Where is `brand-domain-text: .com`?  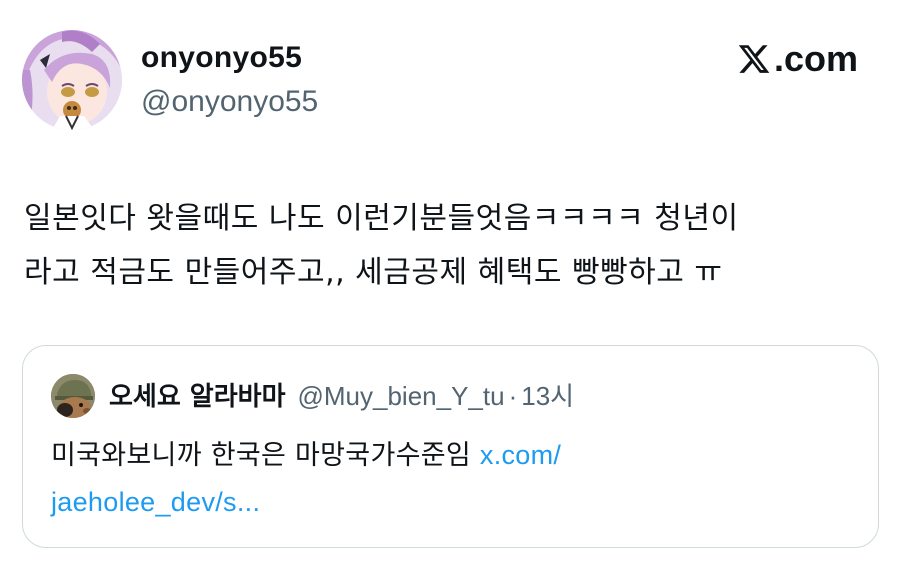
brand-domain-text: .com is located at coordinates (815, 58).